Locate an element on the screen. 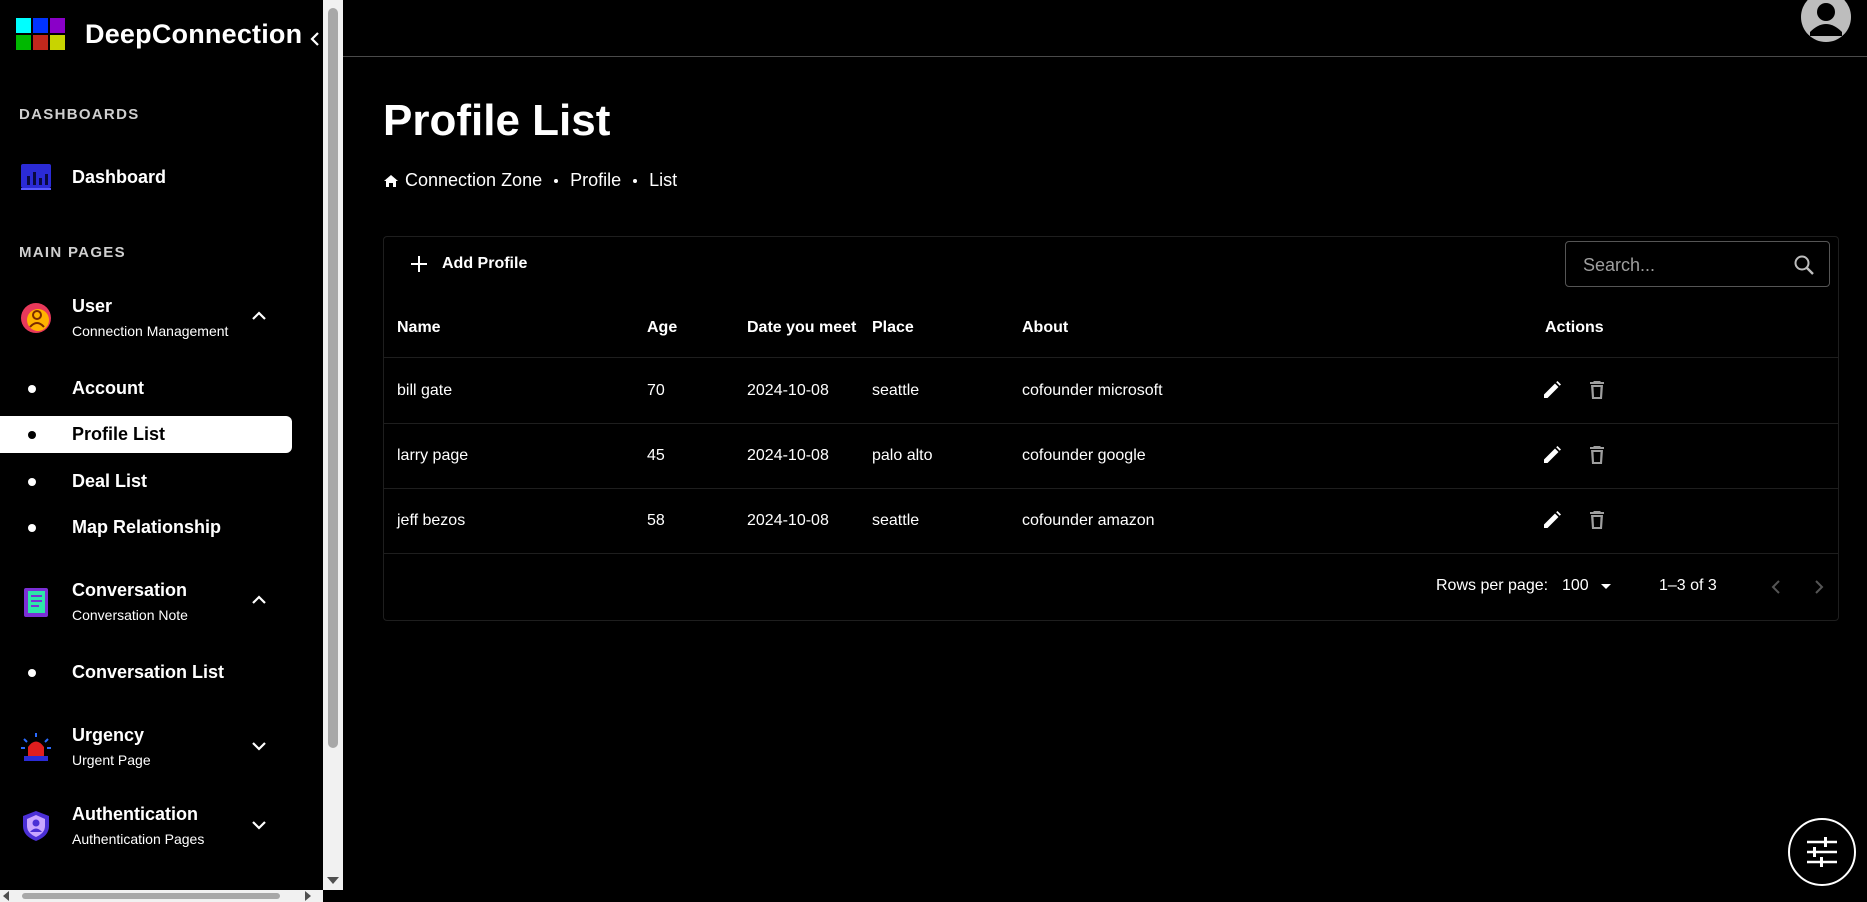 The width and height of the screenshot is (1867, 902). page-title: Profile List is located at coordinates (497, 120).